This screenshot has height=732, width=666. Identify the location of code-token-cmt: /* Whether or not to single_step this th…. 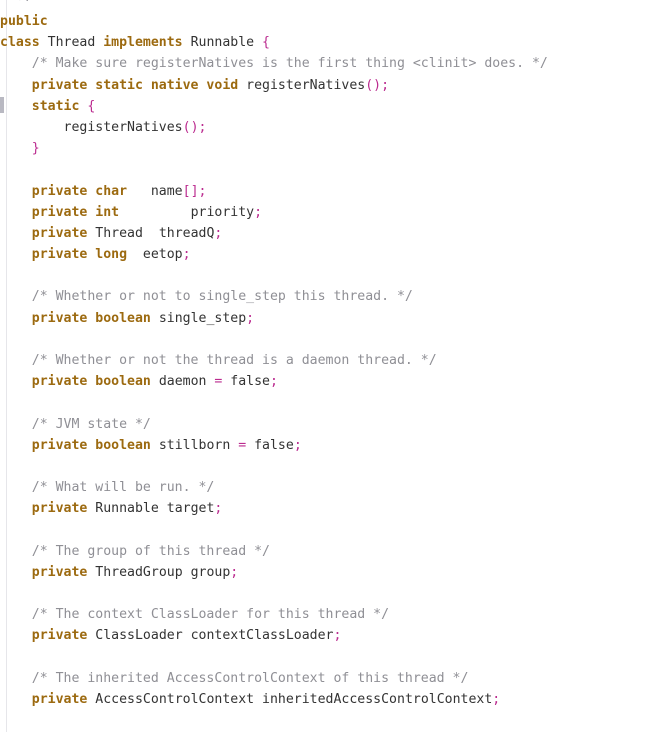
(222, 297).